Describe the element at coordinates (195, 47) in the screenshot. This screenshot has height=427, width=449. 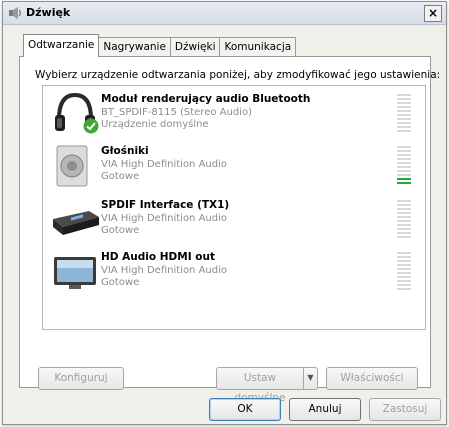
I see `tab-sounds: Dźwięki` at that location.